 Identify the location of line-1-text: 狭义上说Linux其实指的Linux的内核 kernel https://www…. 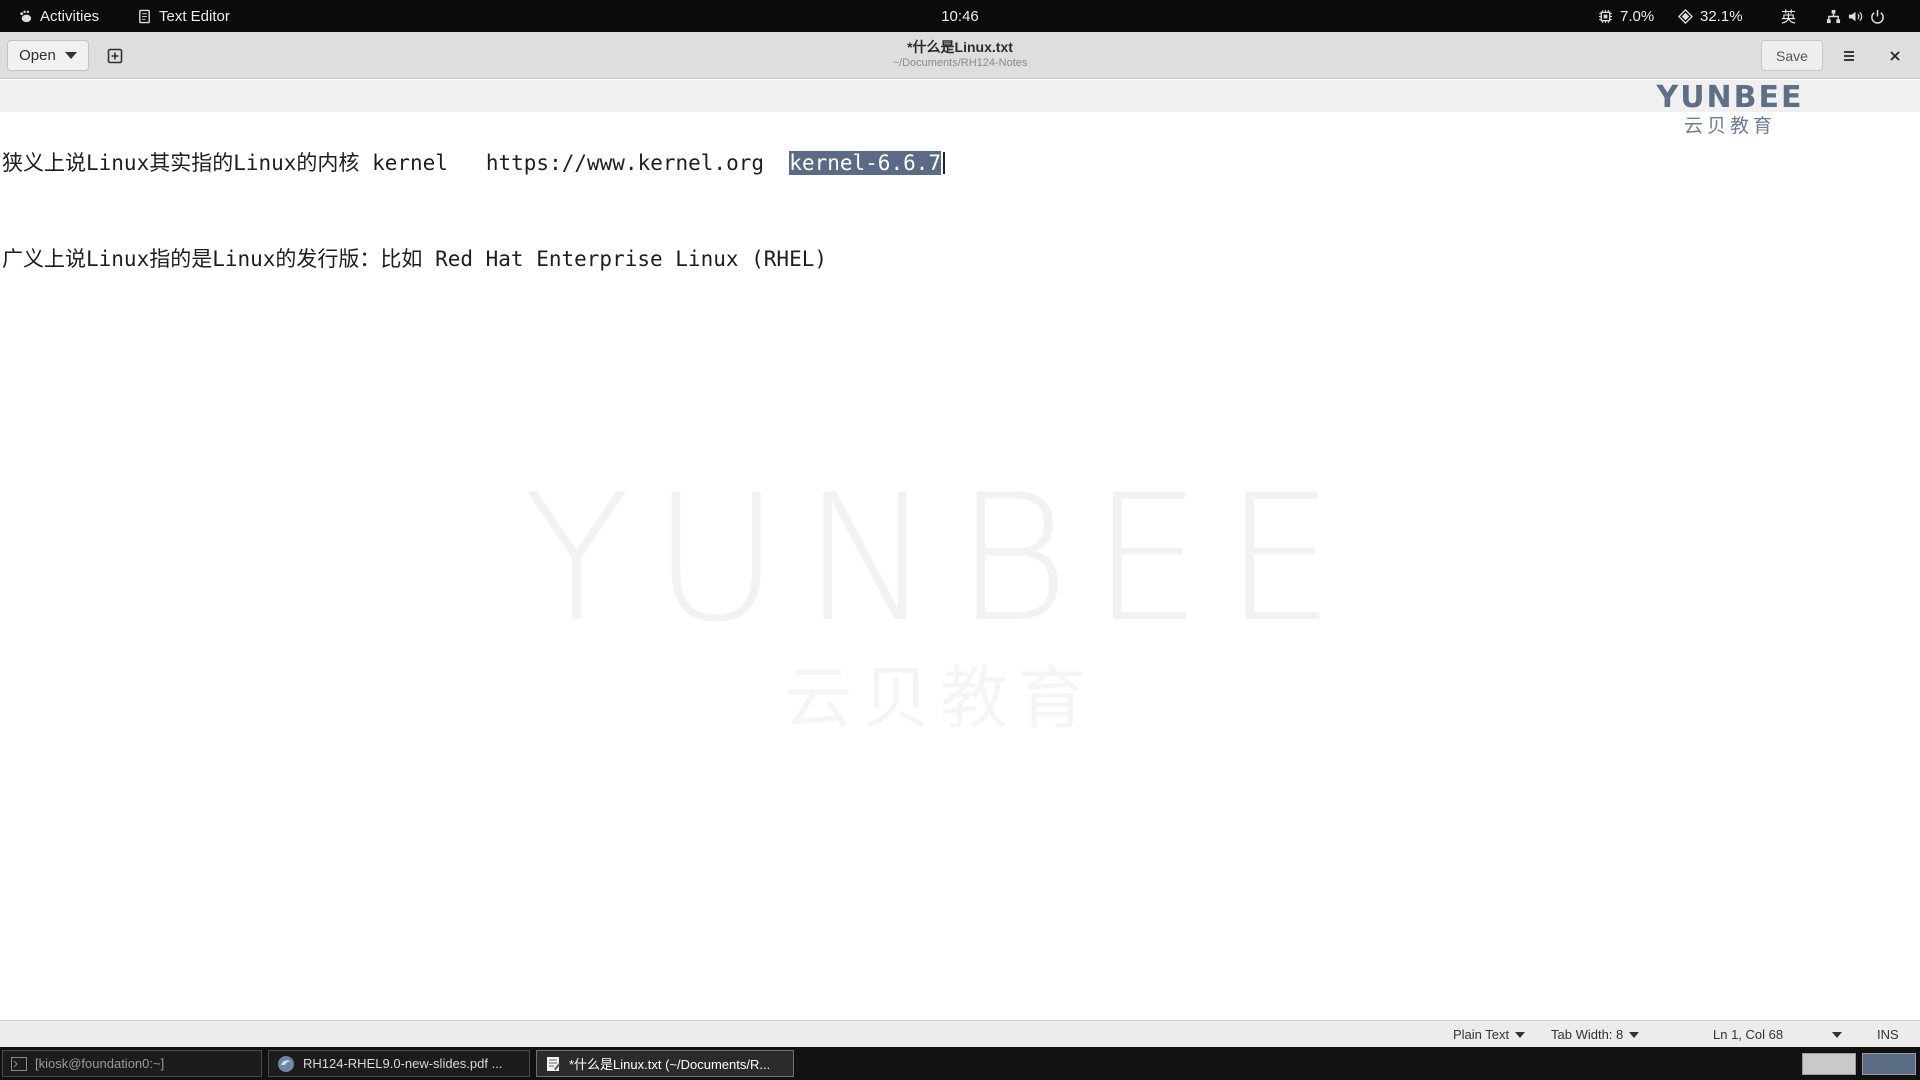
(396, 163).